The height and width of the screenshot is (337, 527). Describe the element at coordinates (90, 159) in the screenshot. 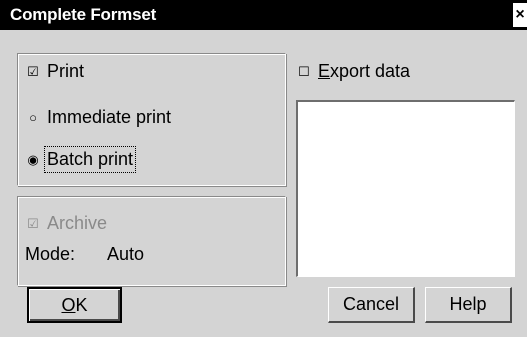

I see `batch-print-label: Batch print` at that location.